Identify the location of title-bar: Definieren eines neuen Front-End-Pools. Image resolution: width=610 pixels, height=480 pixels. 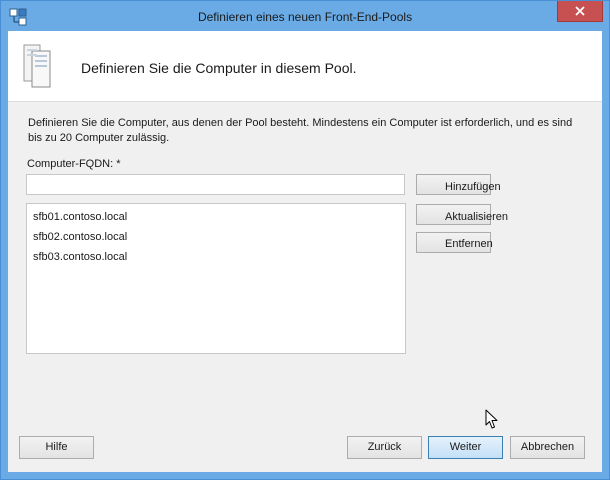
(305, 16).